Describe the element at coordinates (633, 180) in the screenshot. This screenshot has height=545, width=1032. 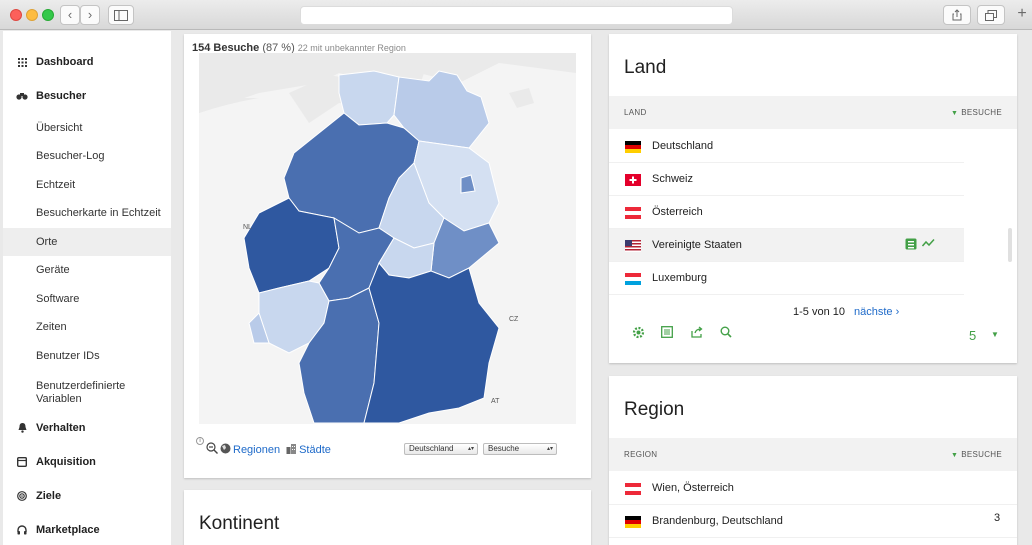
I see `flag-ch-icon` at that location.